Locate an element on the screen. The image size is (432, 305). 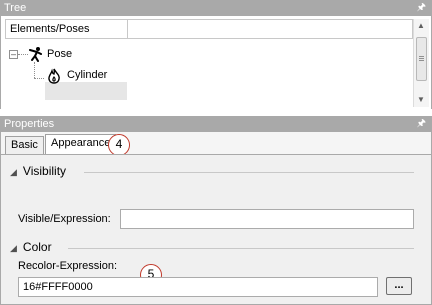
recolor-expression-label: Recolor-Expression: is located at coordinates (68, 266).